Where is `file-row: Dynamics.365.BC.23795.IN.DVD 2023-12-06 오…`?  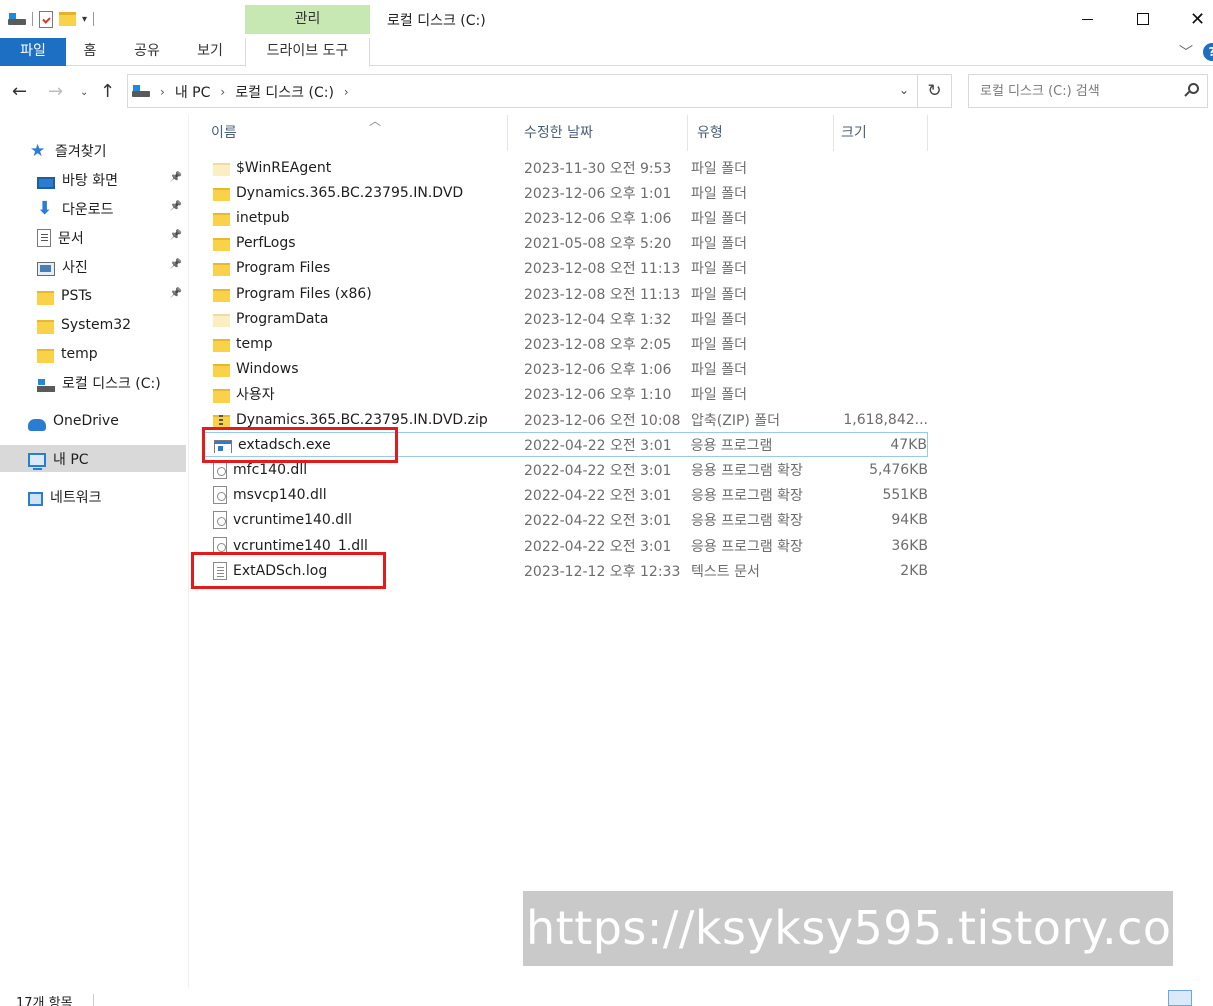
file-row: Dynamics.365.BC.23795.IN.DVD 2023-12-06 오… is located at coordinates (565, 192).